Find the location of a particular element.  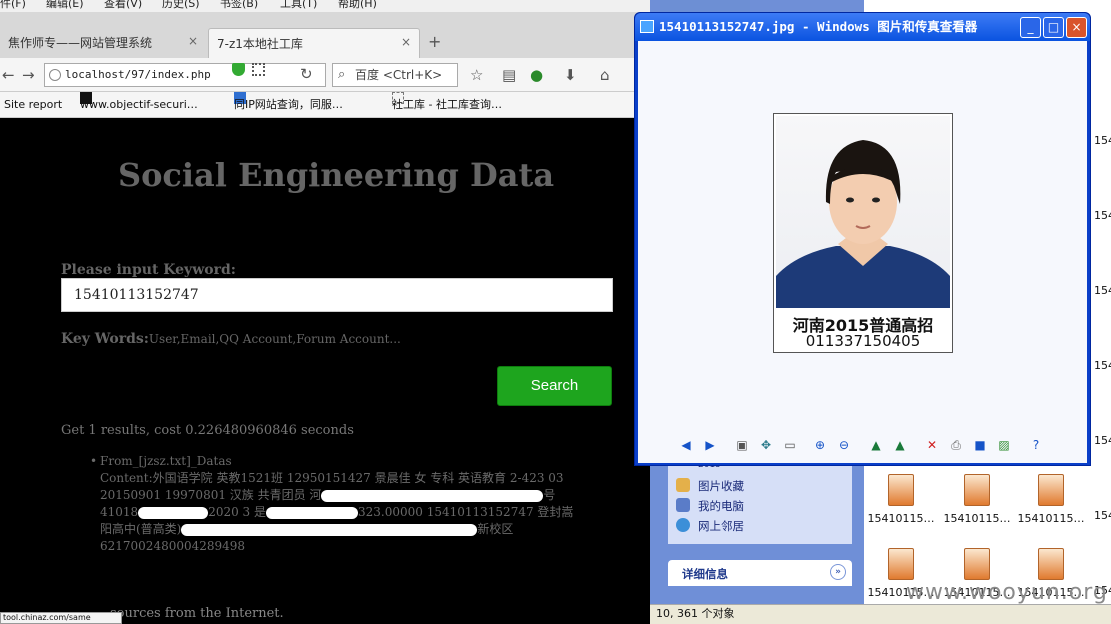

next-image-icon: ▶ is located at coordinates (710, 445).